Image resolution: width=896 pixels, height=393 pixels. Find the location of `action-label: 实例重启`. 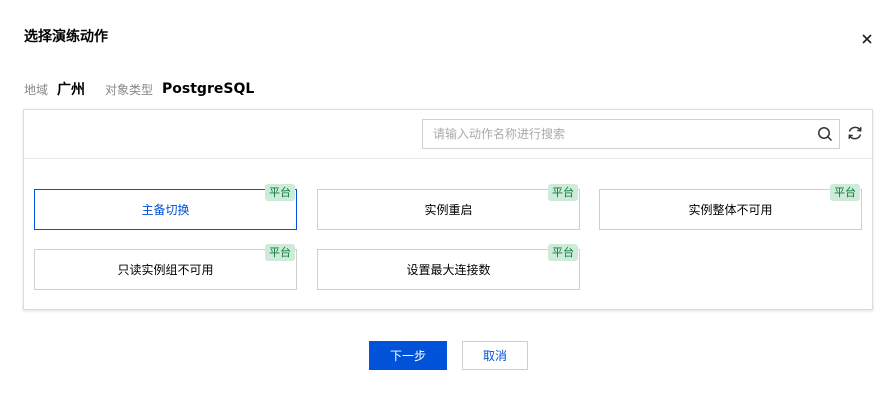

action-label: 实例重启 is located at coordinates (448, 210).